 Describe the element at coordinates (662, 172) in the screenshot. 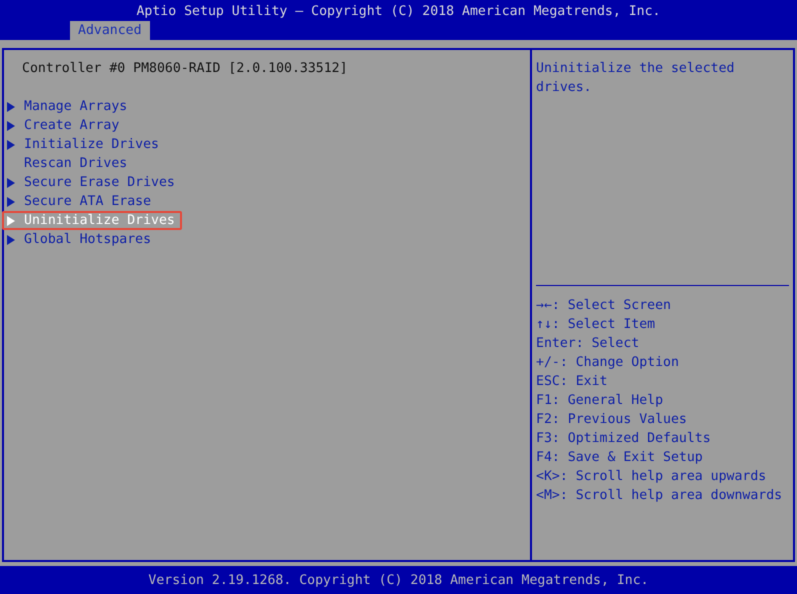

I see `help-text: Uninitialize the selected drives.` at that location.